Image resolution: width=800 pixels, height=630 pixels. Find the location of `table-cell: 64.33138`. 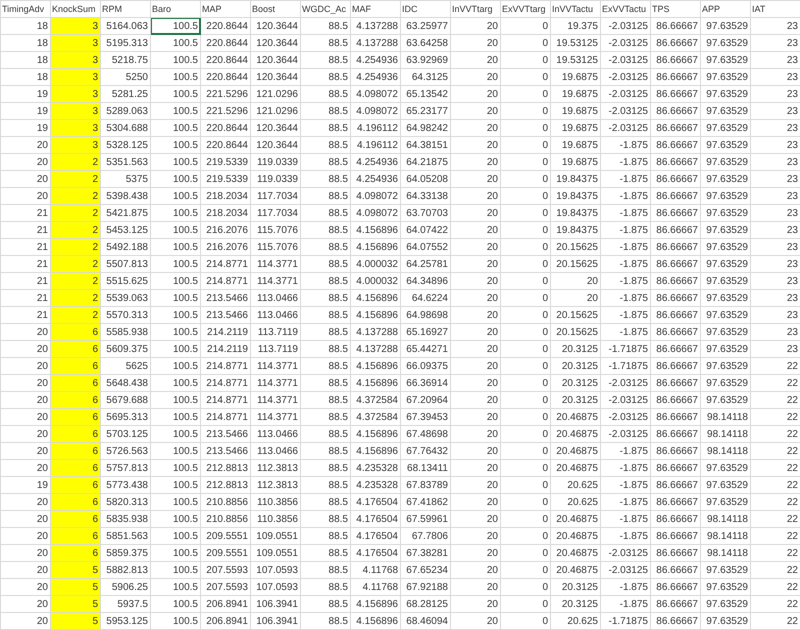

table-cell: 64.33138 is located at coordinates (425, 196).